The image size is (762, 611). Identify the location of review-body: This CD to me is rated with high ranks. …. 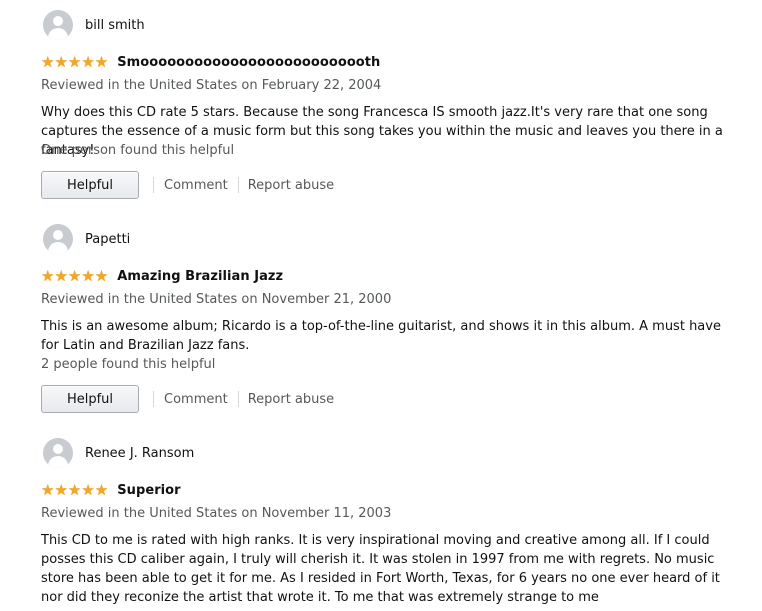
(380, 569).